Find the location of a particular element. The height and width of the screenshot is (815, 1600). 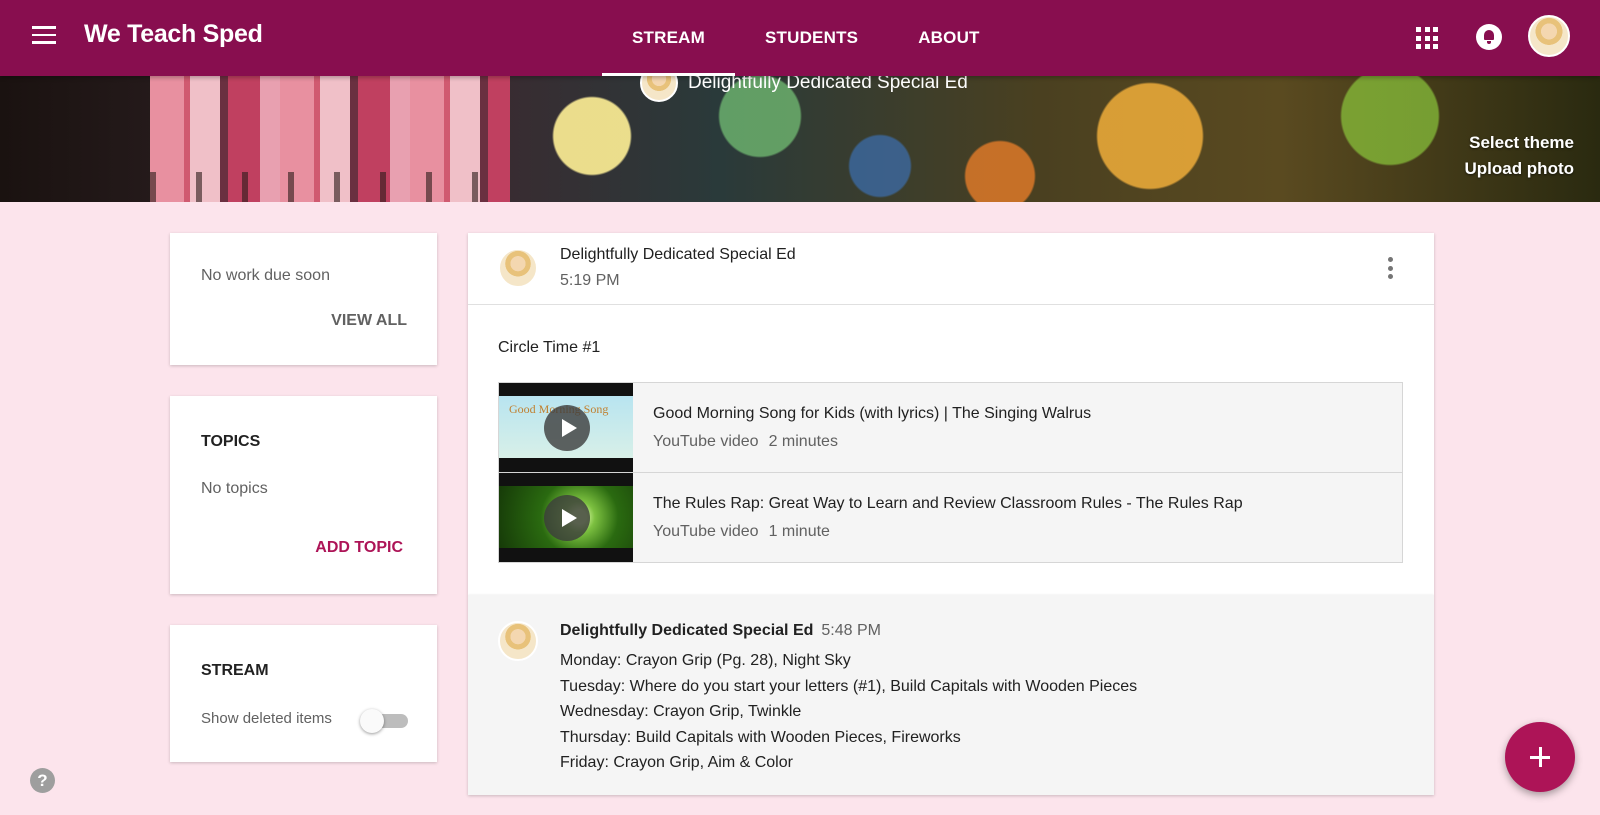

class-title: We Teach Sped is located at coordinates (173, 34).